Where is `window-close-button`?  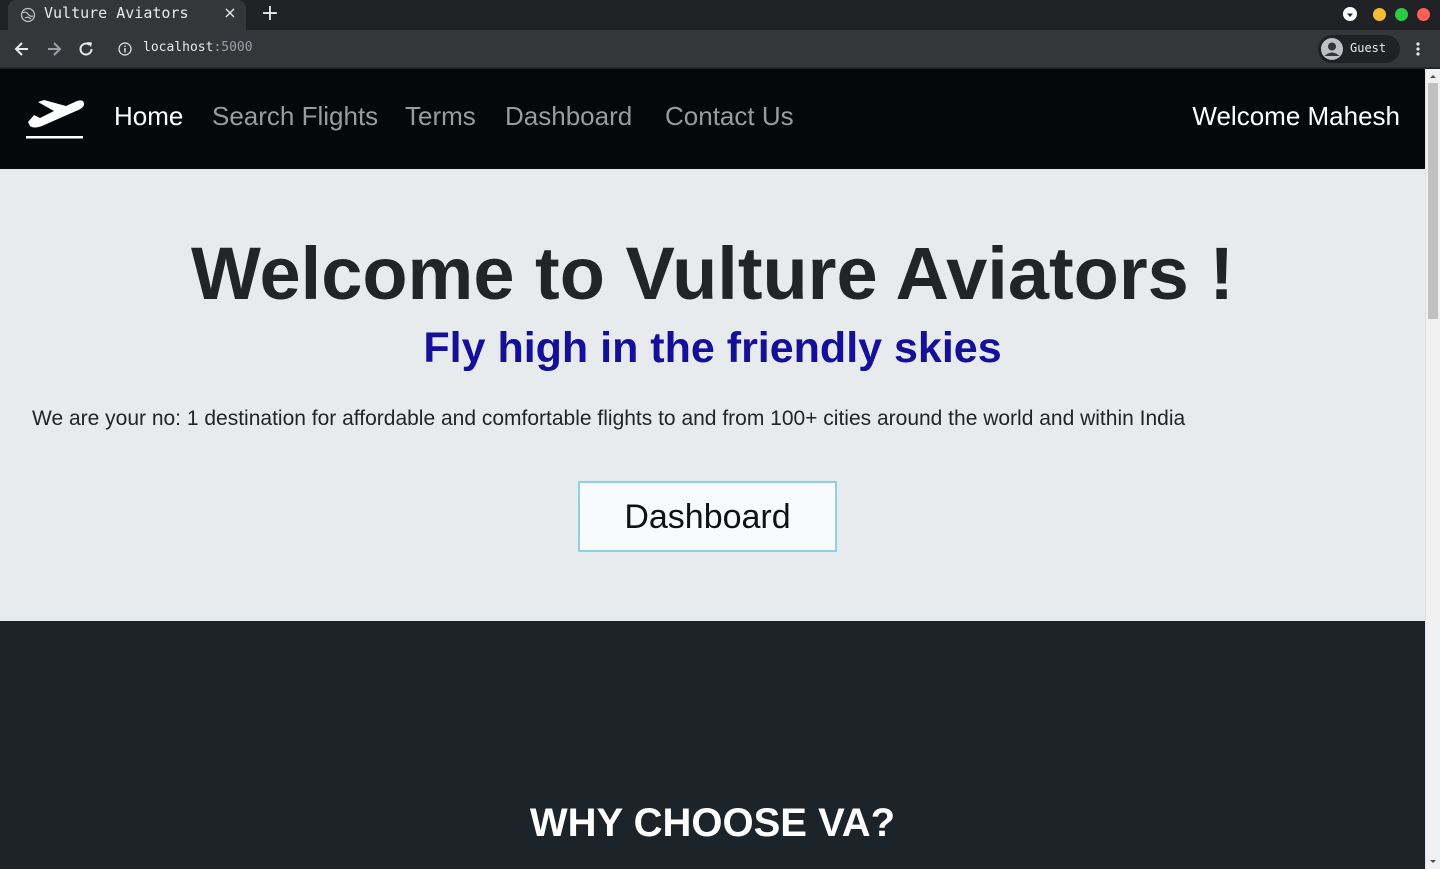 window-close-button is located at coordinates (1423, 14).